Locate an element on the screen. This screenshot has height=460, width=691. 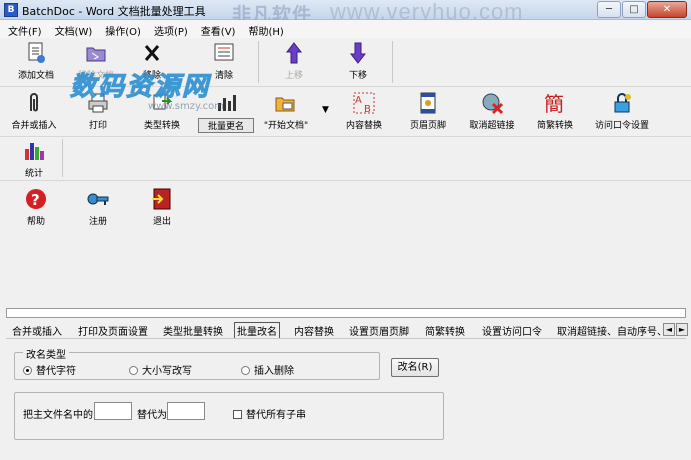
remove-hyperlink-button: 取消超链接 is located at coordinates (492, 111).